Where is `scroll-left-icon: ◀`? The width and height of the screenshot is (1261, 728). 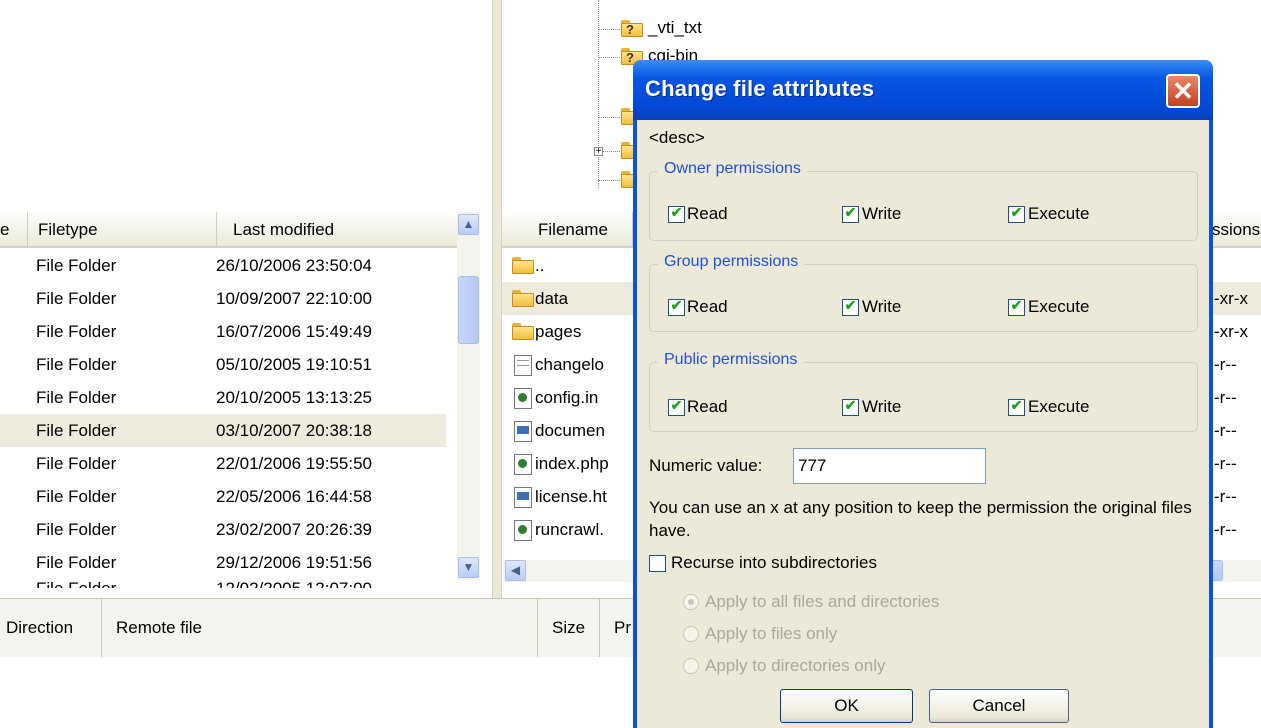 scroll-left-icon: ◀ is located at coordinates (515, 570).